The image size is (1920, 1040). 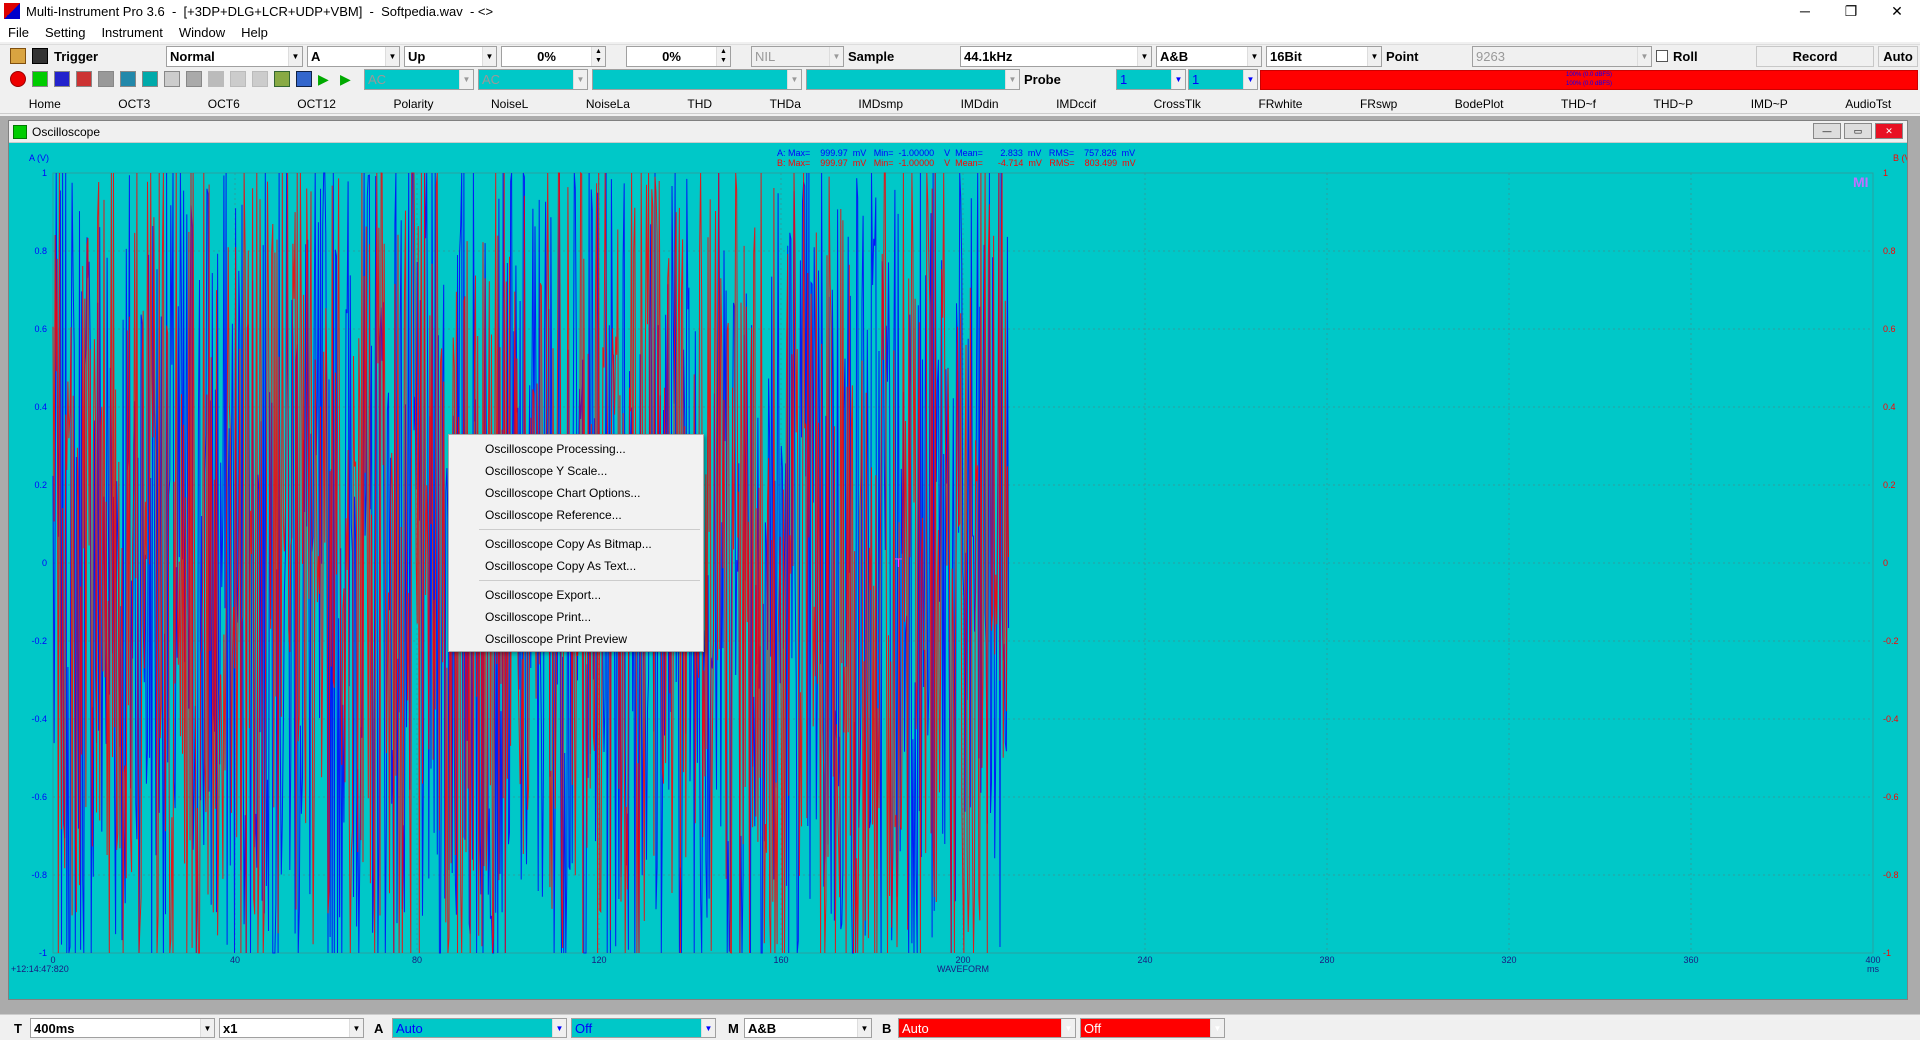 I want to click on channel-mode-select: A&B ▼, so click(x=1209, y=56).